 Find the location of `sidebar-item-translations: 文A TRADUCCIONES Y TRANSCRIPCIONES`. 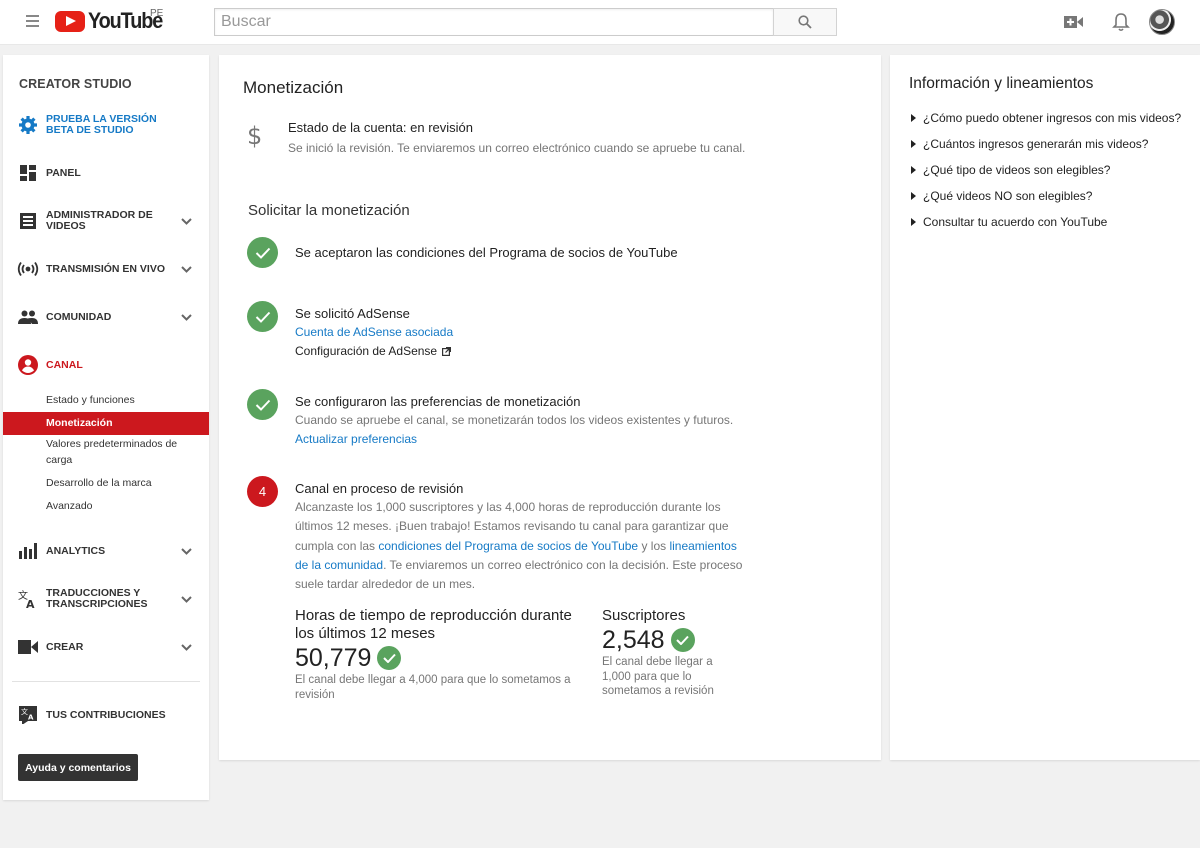

sidebar-item-translations: 文A TRADUCCIONES Y TRANSCRIPCIONES is located at coordinates (106, 599).